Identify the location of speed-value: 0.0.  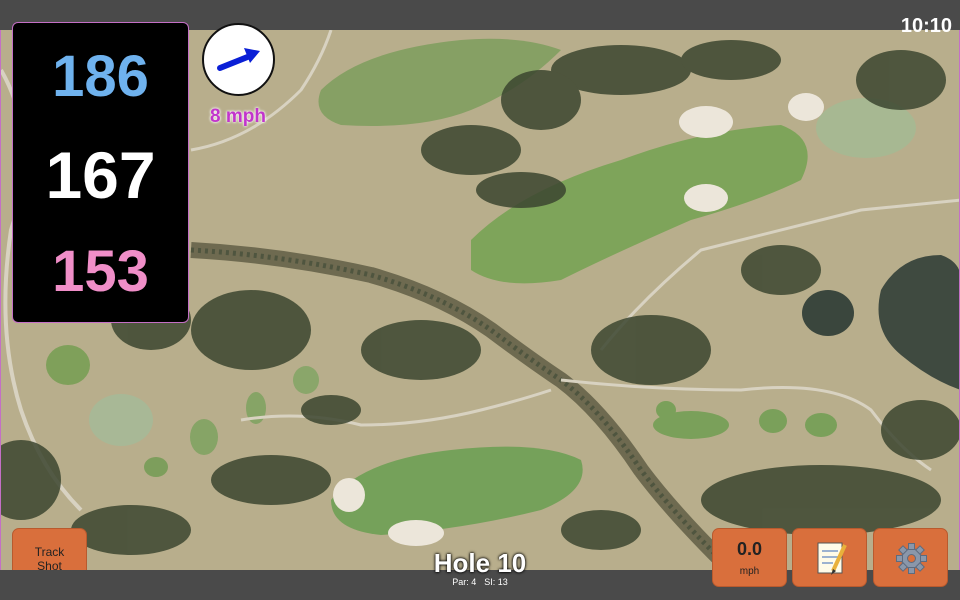
(749, 549).